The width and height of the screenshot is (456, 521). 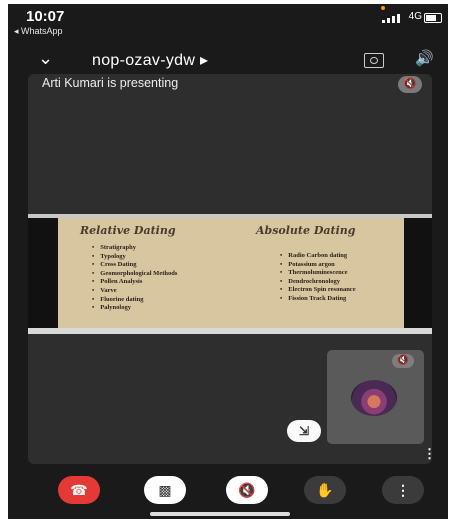 What do you see at coordinates (38, 31) in the screenshot?
I see `back-to-whatsapp: ◂ WhatsApp` at bounding box center [38, 31].